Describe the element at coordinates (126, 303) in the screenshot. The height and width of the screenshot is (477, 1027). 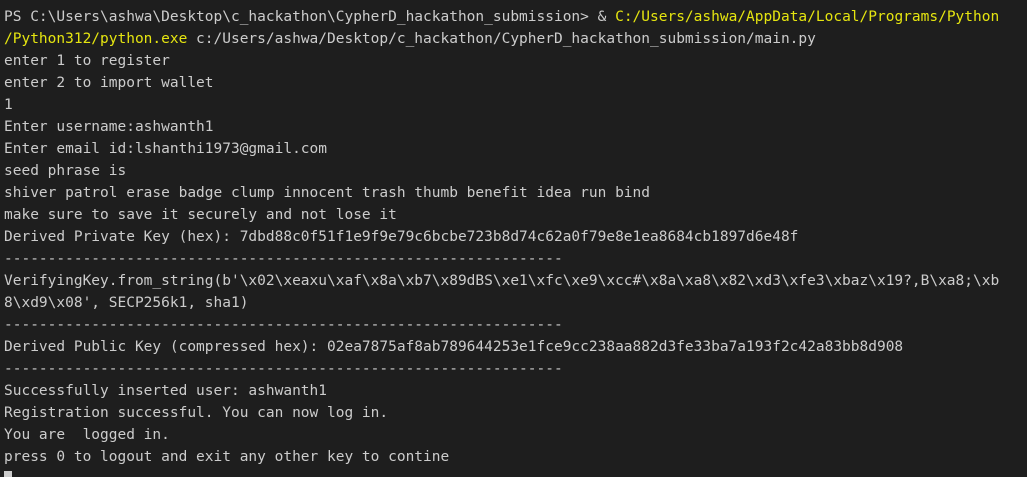
I see `output-line: 8\xd9\x08', SECP256k1, sha1)` at that location.